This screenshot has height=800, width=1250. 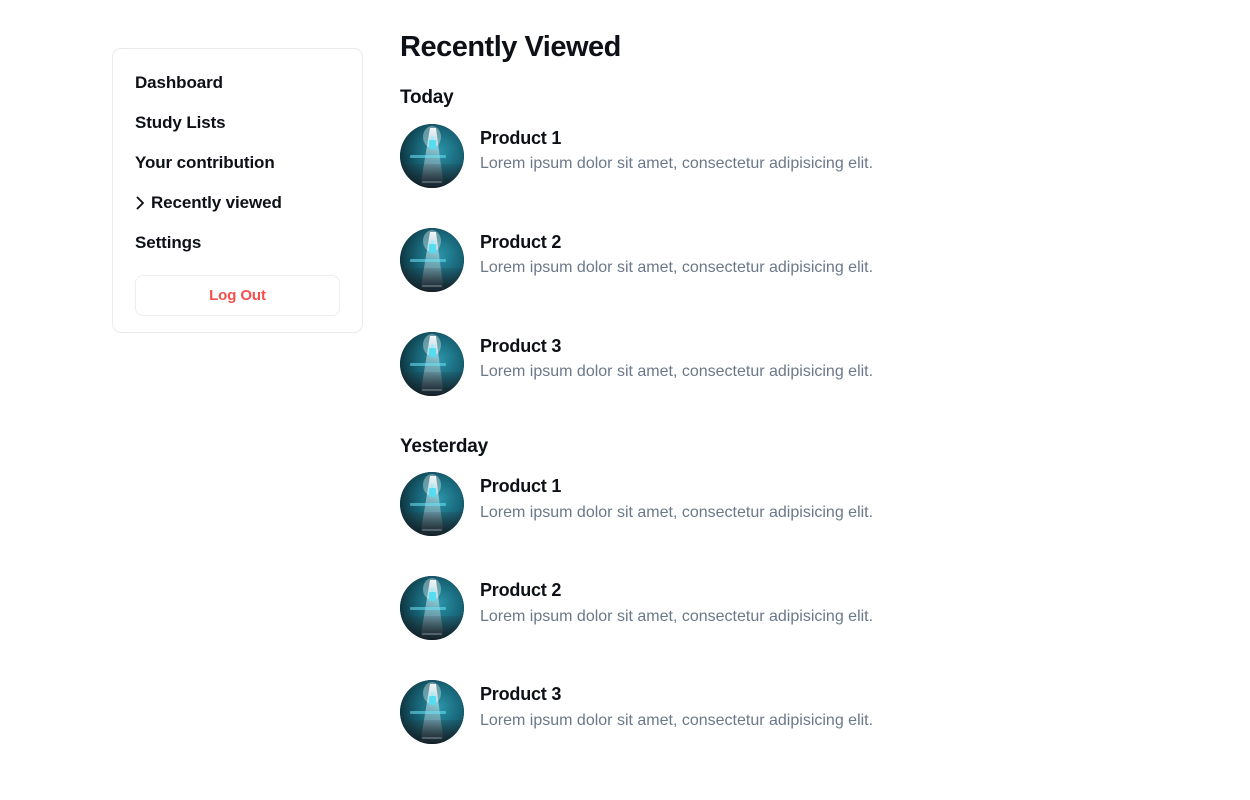 What do you see at coordinates (237, 243) in the screenshot?
I see `sidebar-item-settings: Settings` at bounding box center [237, 243].